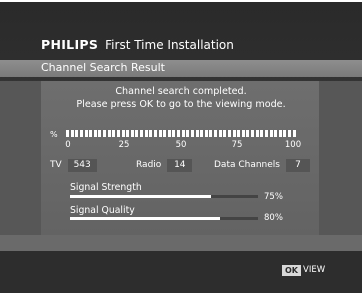 This screenshot has width=362, height=295. Describe the element at coordinates (181, 68) in the screenshot. I see `subtitle-bar: Channel Search Result` at that location.